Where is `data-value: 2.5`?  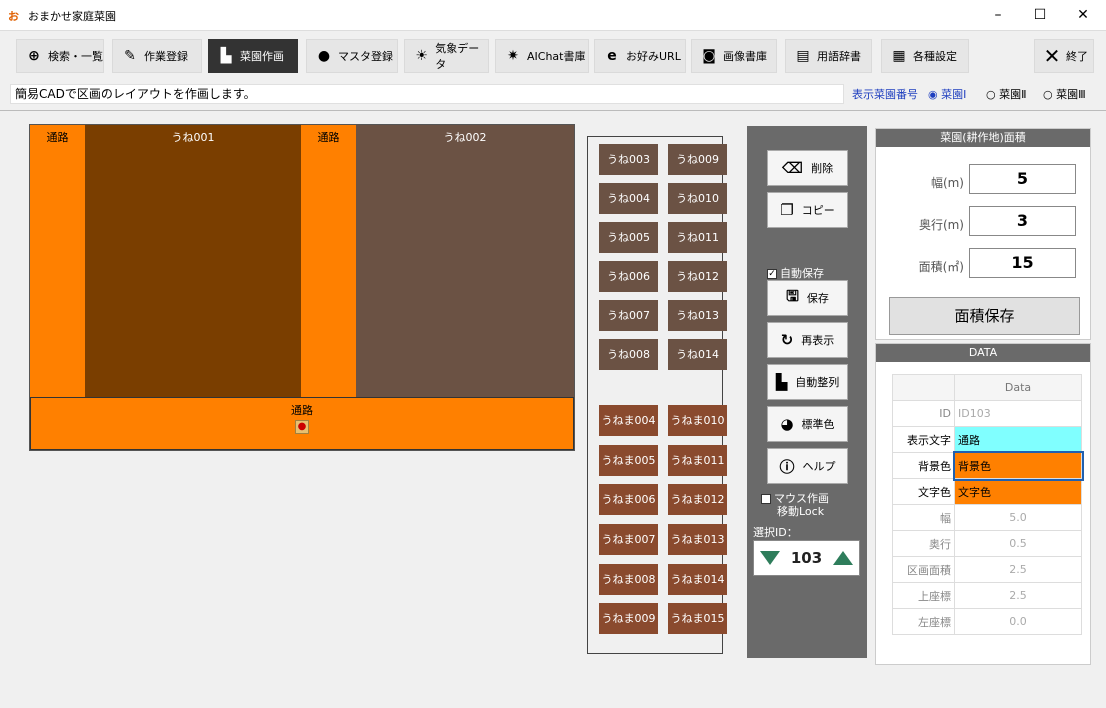 data-value: 2.5 is located at coordinates (1018, 569).